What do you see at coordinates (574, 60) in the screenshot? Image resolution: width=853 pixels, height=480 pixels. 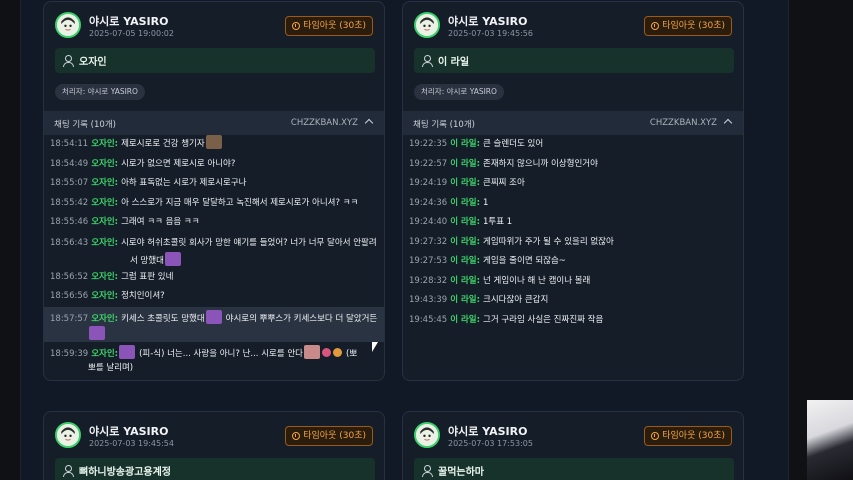 I see `target-user: 이 라일` at bounding box center [574, 60].